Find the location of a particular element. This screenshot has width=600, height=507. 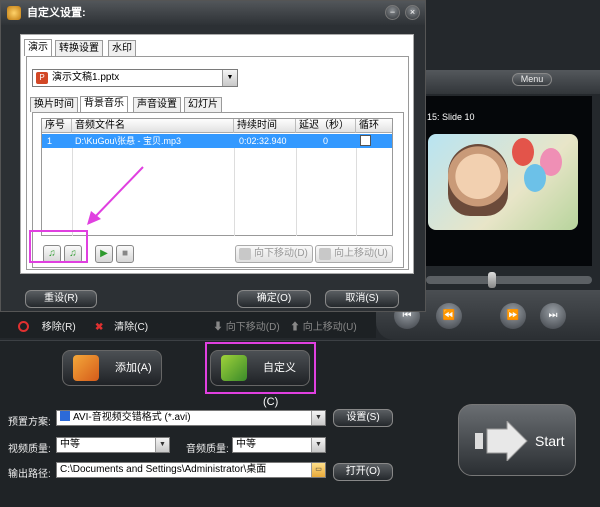

add-file-icon is located at coordinates (86, 368).